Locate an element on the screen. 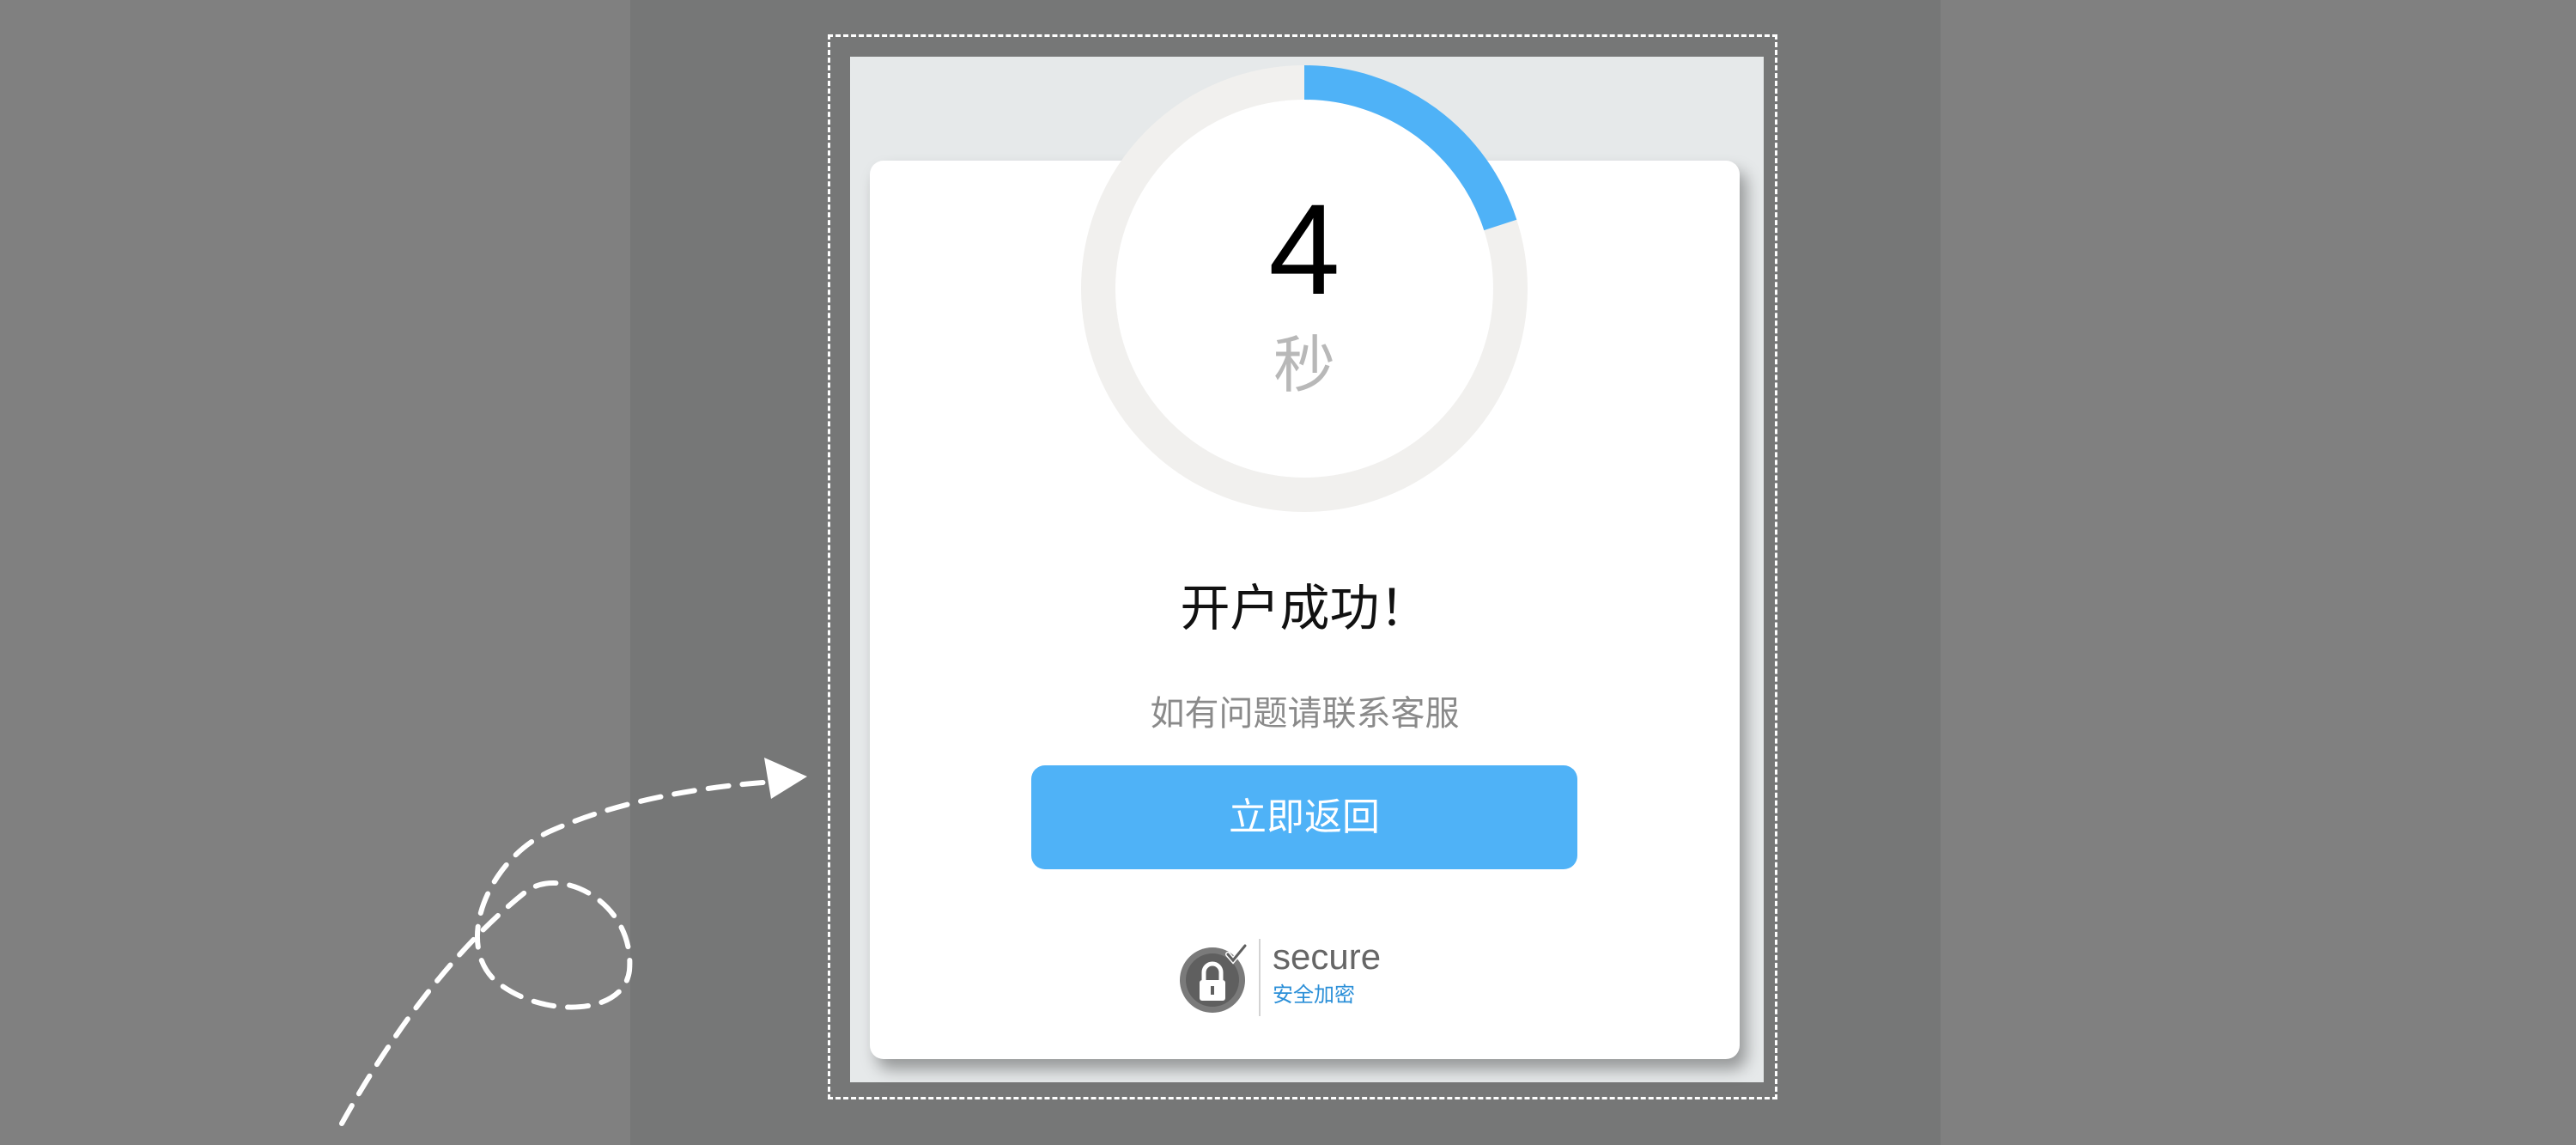 The image size is (2576, 1145). secure-divider is located at coordinates (1260, 977).